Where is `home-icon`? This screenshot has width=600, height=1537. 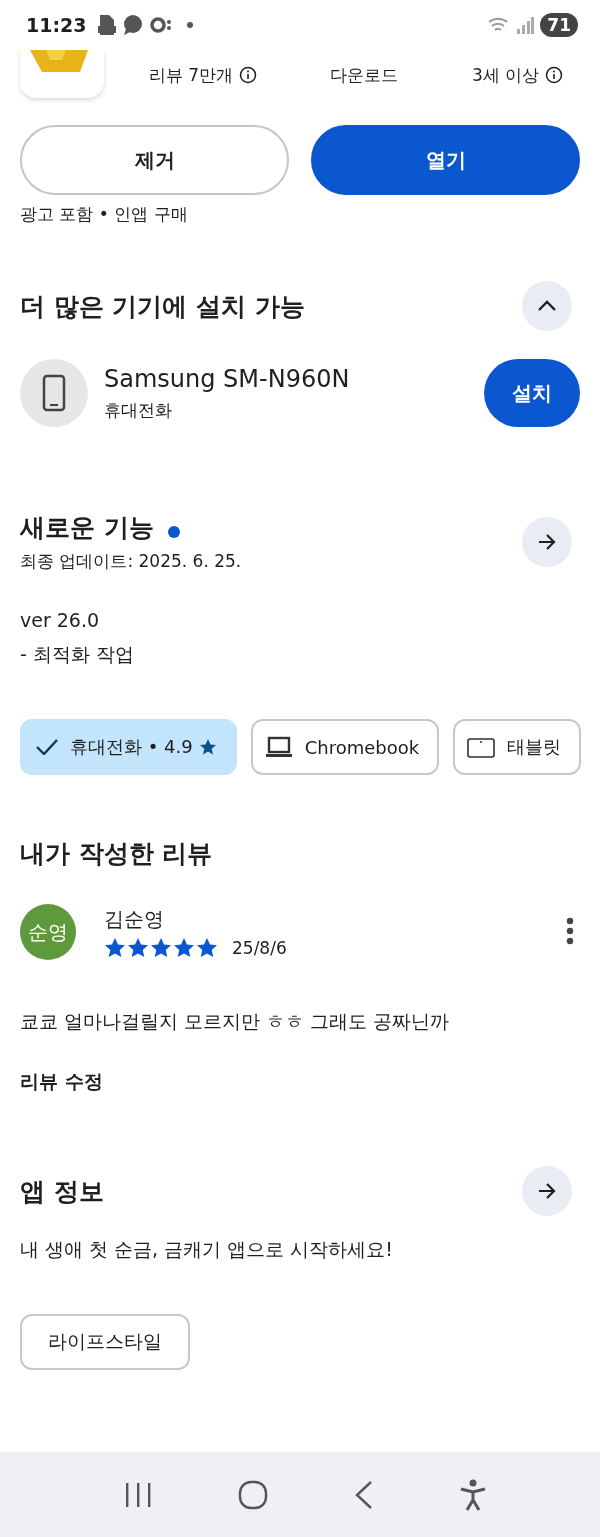 home-icon is located at coordinates (253, 1494).